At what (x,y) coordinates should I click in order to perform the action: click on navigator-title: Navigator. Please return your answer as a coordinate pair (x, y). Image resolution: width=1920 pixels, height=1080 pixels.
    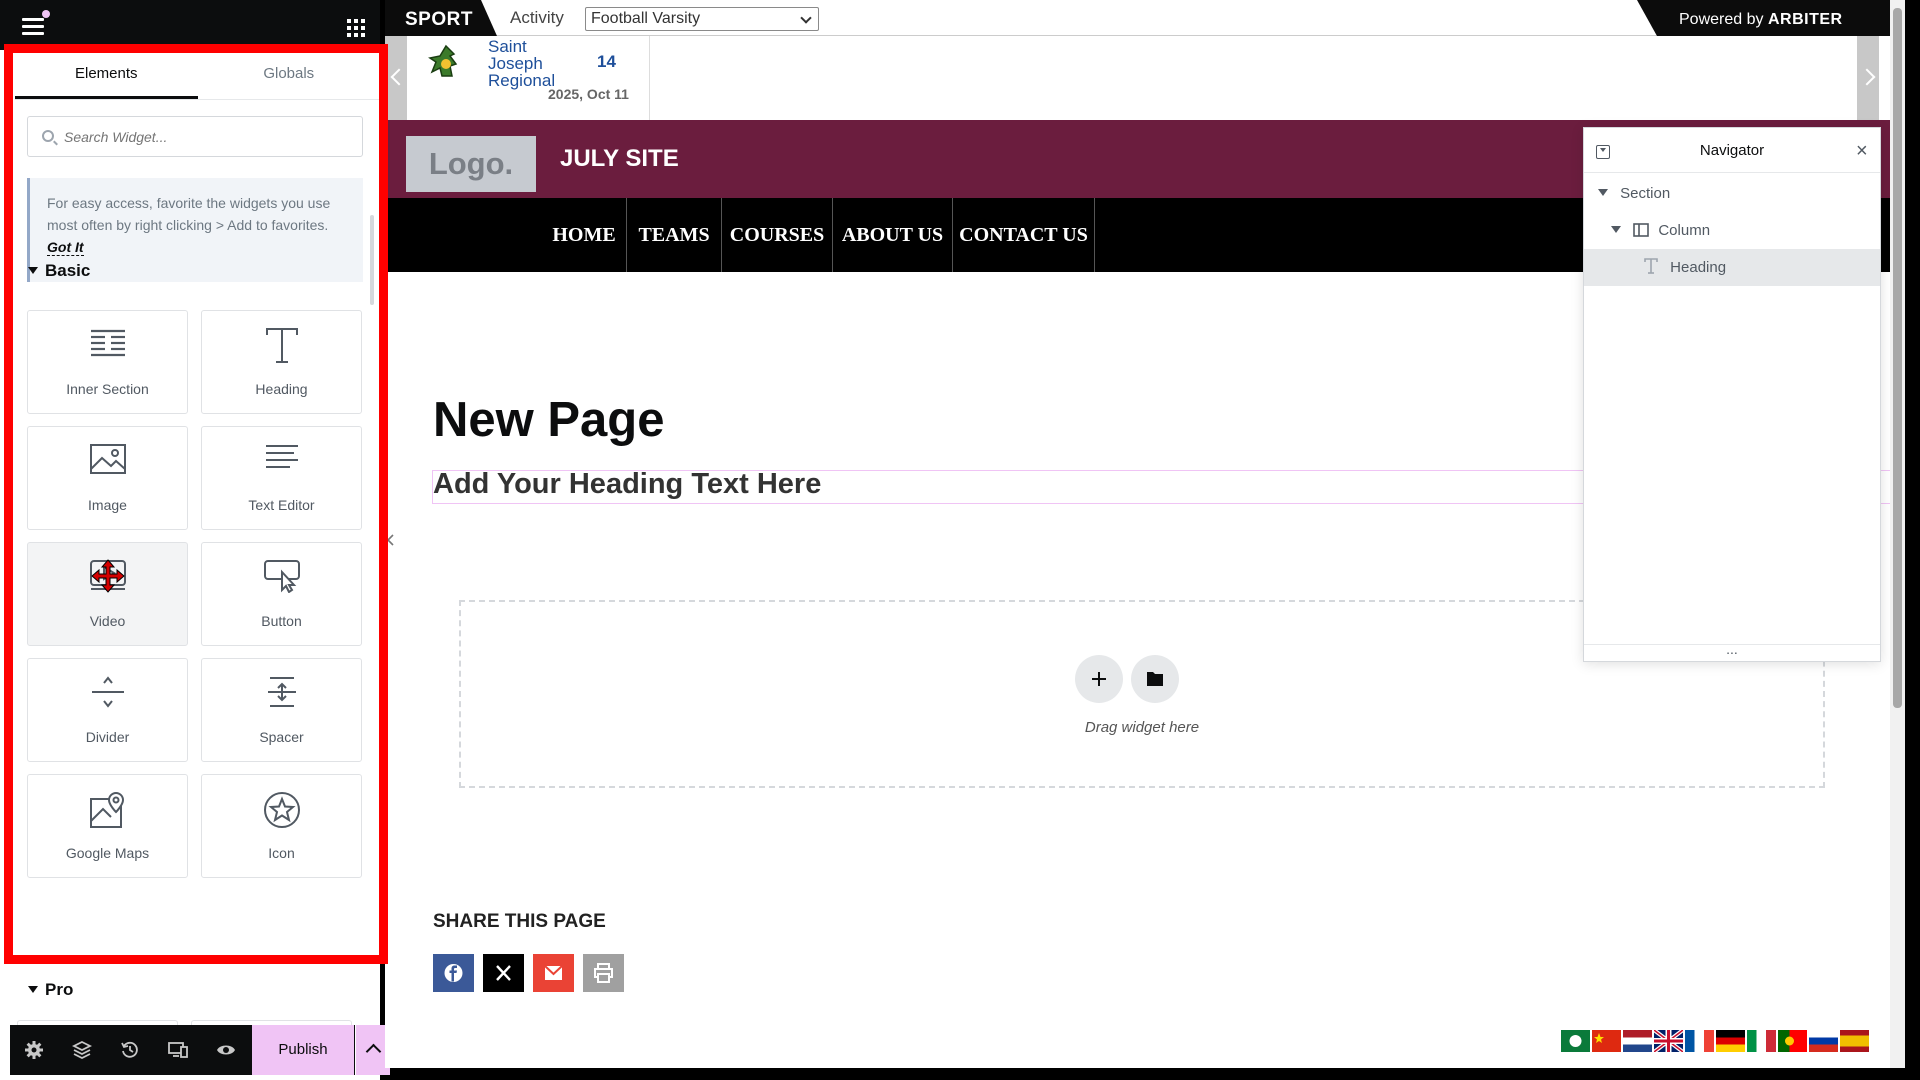
    Looking at the image, I should click on (1732, 150).